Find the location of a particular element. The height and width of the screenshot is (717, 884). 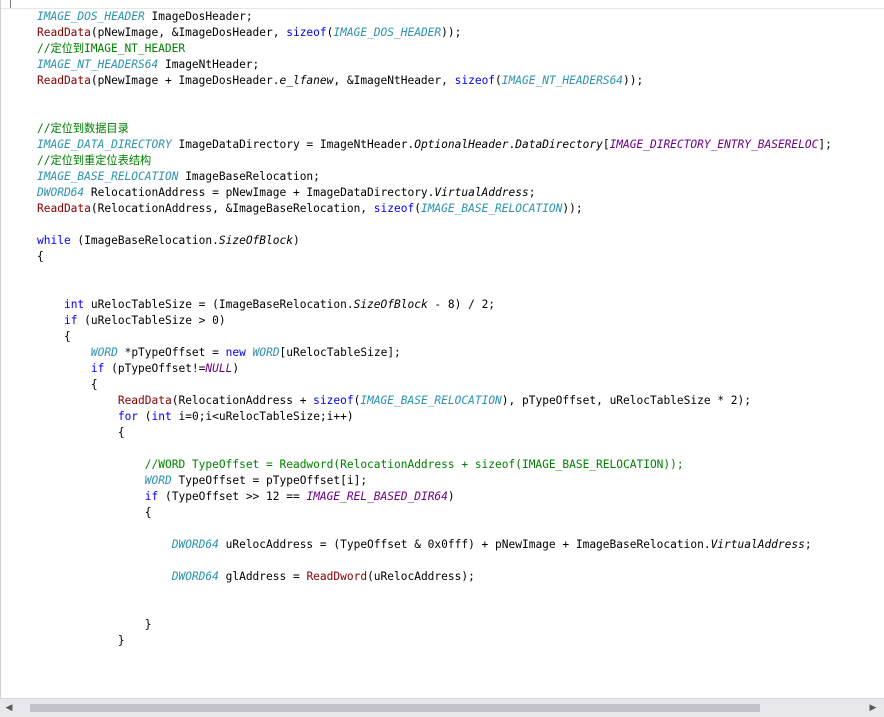

code-token: i=0;i<uRelocTableSize;i++) is located at coordinates (262, 416).